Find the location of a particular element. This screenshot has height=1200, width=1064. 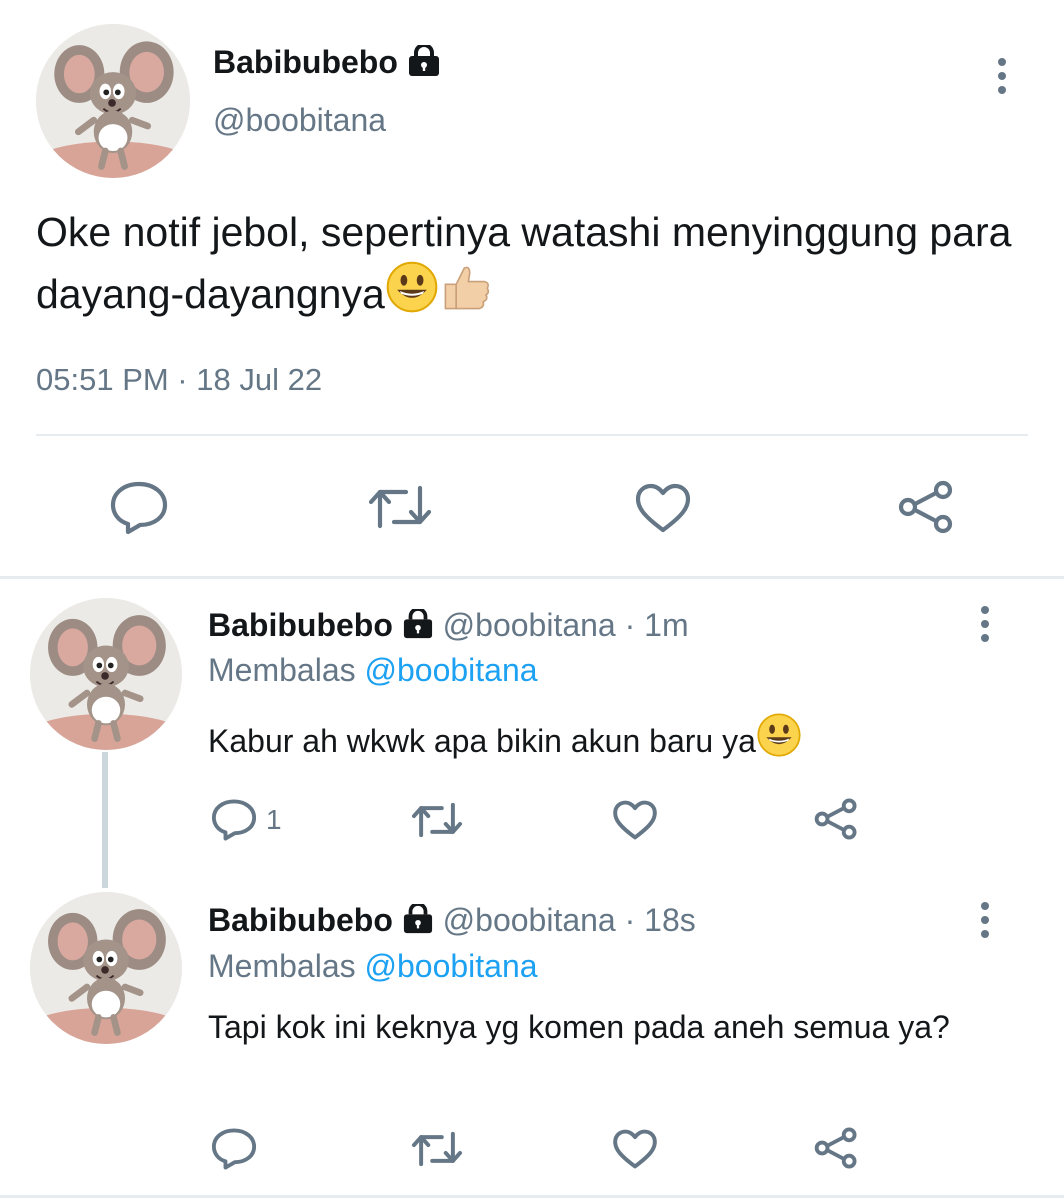

reply-count: 1 is located at coordinates (274, 819).